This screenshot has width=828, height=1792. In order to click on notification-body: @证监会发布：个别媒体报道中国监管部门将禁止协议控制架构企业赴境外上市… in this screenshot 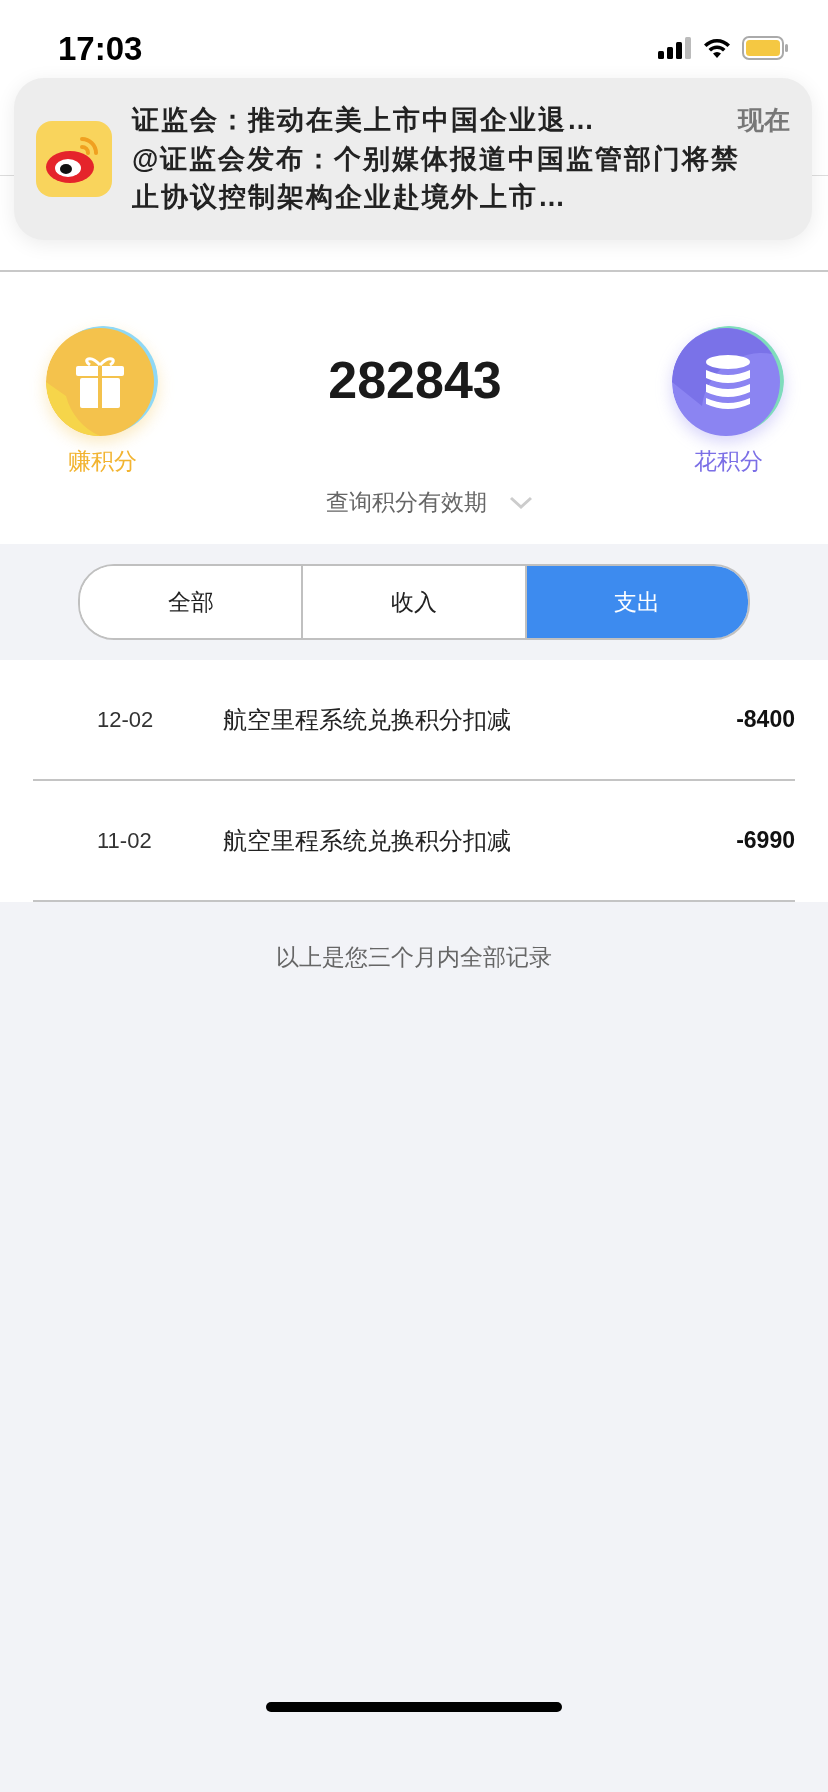, I will do `click(437, 178)`.